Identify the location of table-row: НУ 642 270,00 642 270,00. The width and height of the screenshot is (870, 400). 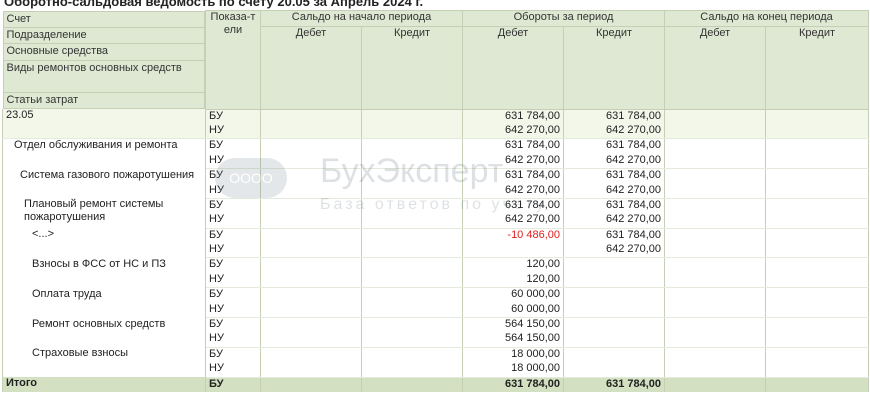
(436, 131).